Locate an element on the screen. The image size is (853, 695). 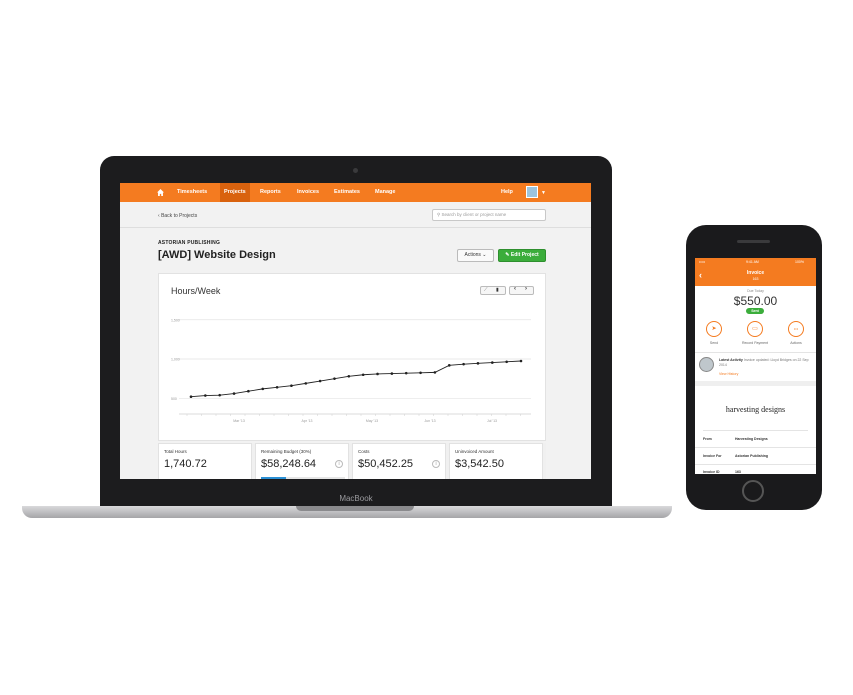
camera is located at coordinates (355, 170).